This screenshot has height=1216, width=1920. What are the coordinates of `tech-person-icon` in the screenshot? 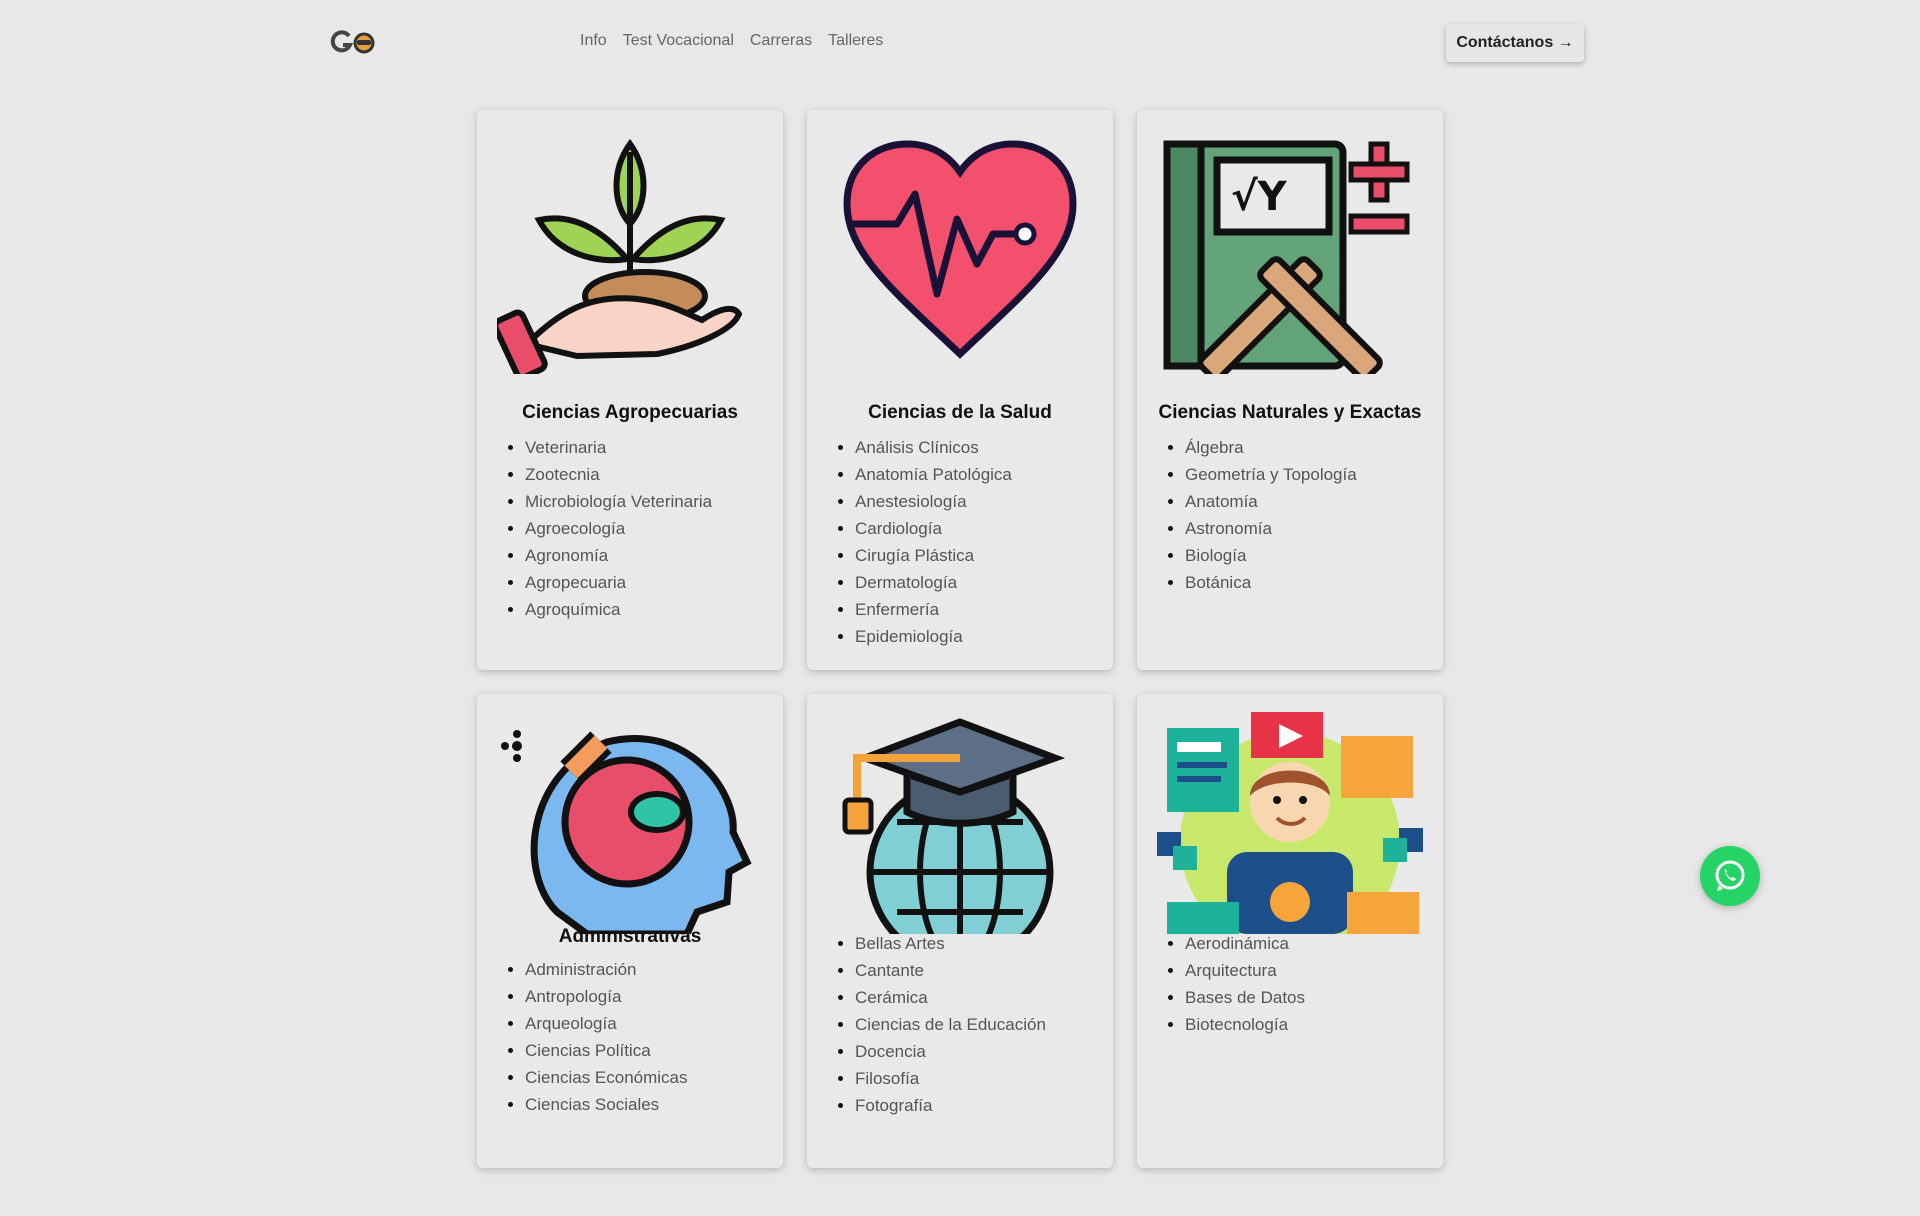 It's located at (1290, 823).